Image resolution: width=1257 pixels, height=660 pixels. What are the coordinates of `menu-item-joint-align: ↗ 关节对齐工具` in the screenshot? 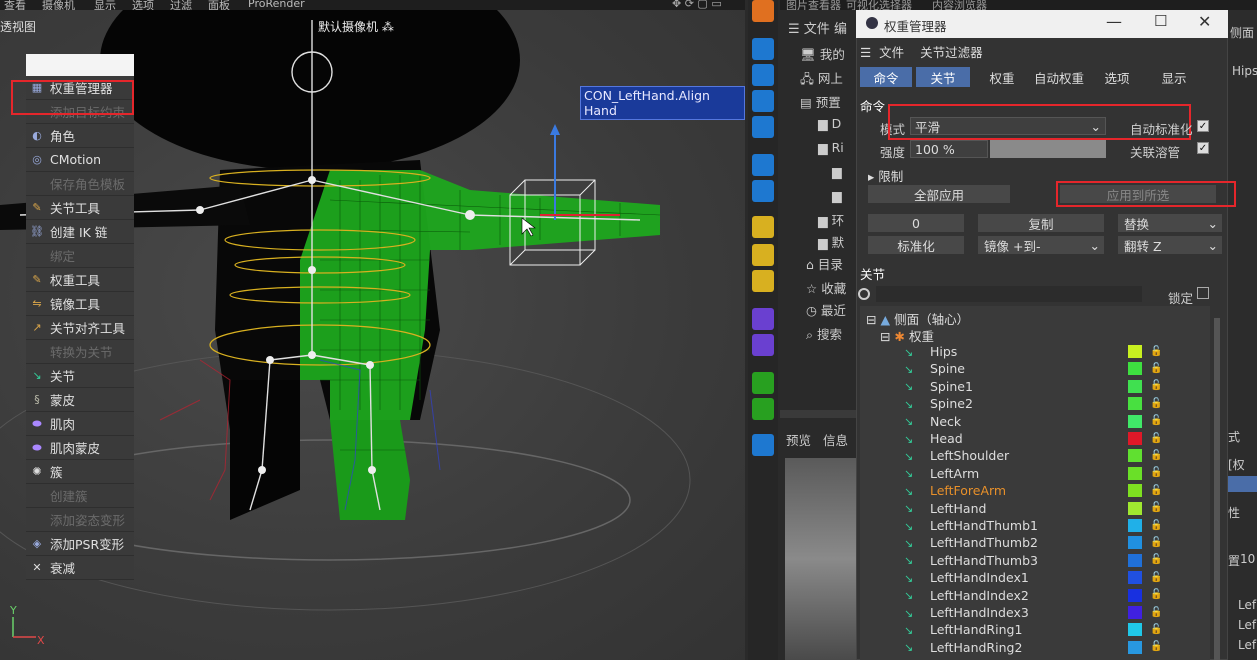 It's located at (80, 328).